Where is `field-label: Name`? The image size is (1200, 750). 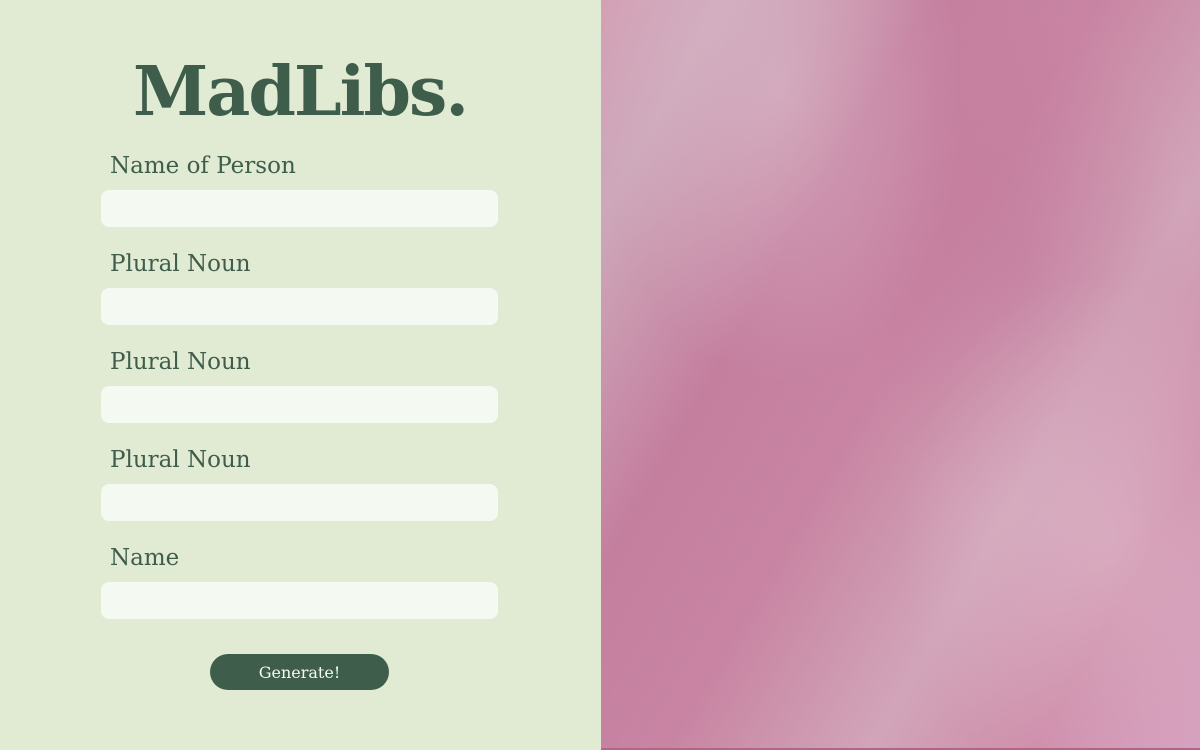 field-label: Name is located at coordinates (145, 558).